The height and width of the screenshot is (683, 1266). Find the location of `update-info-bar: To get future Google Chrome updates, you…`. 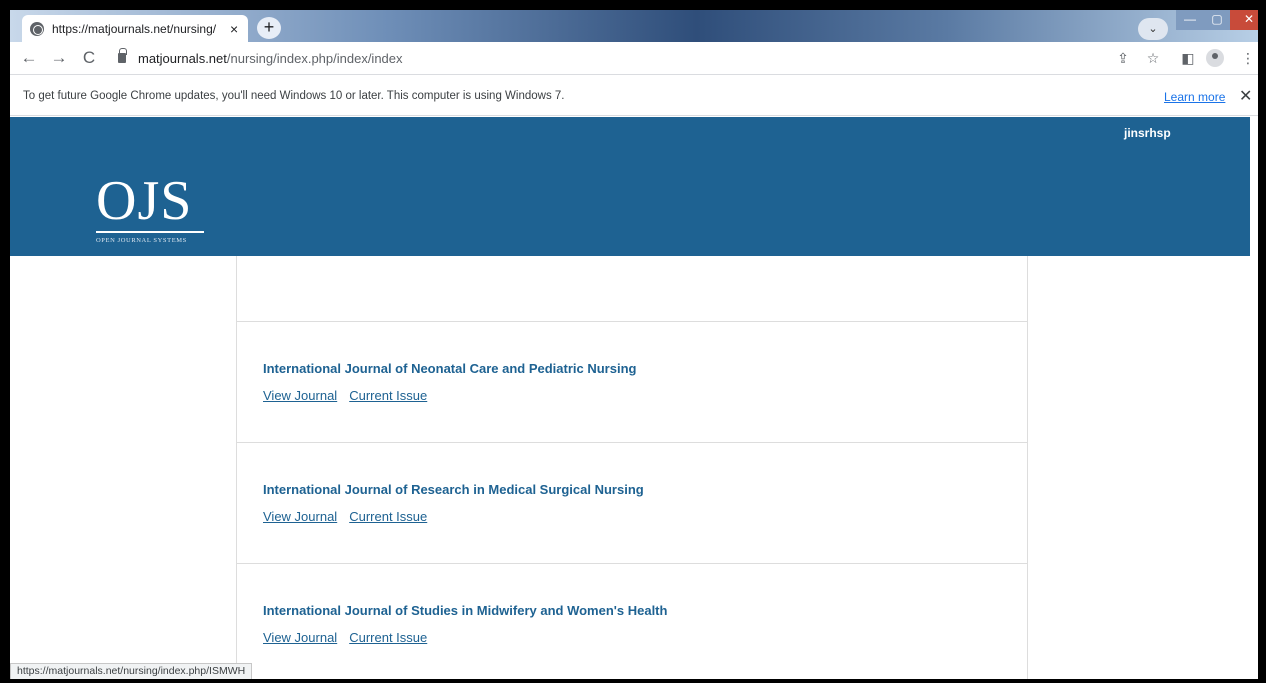

update-info-bar: To get future Google Chrome updates, you… is located at coordinates (634, 96).